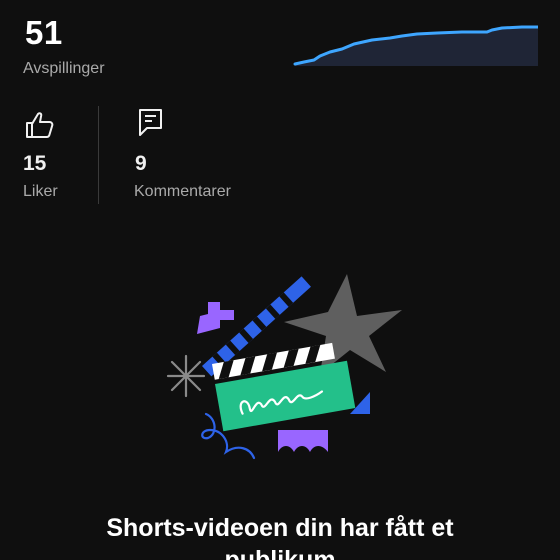  Describe the element at coordinates (98, 155) in the screenshot. I see `stats-divider` at that location.